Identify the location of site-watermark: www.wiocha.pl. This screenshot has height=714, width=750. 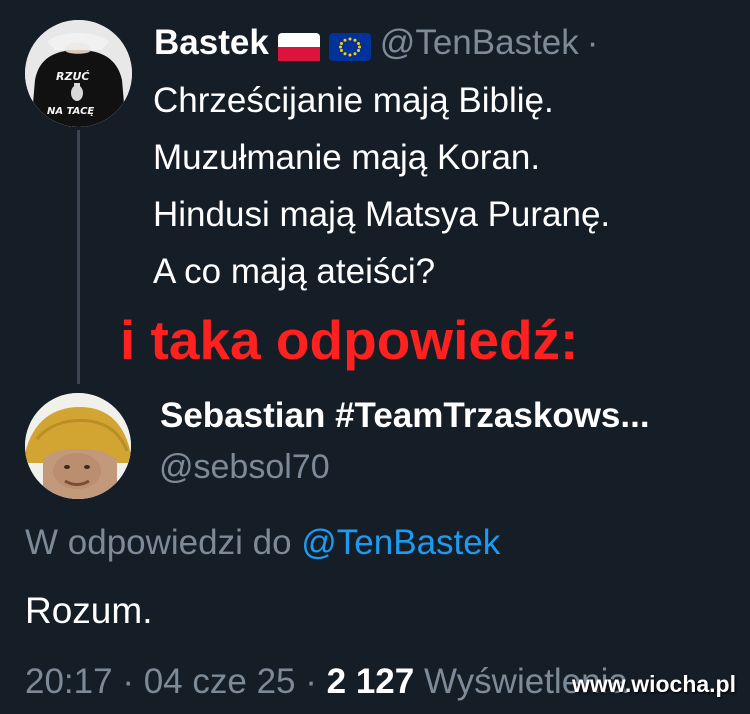
(654, 684).